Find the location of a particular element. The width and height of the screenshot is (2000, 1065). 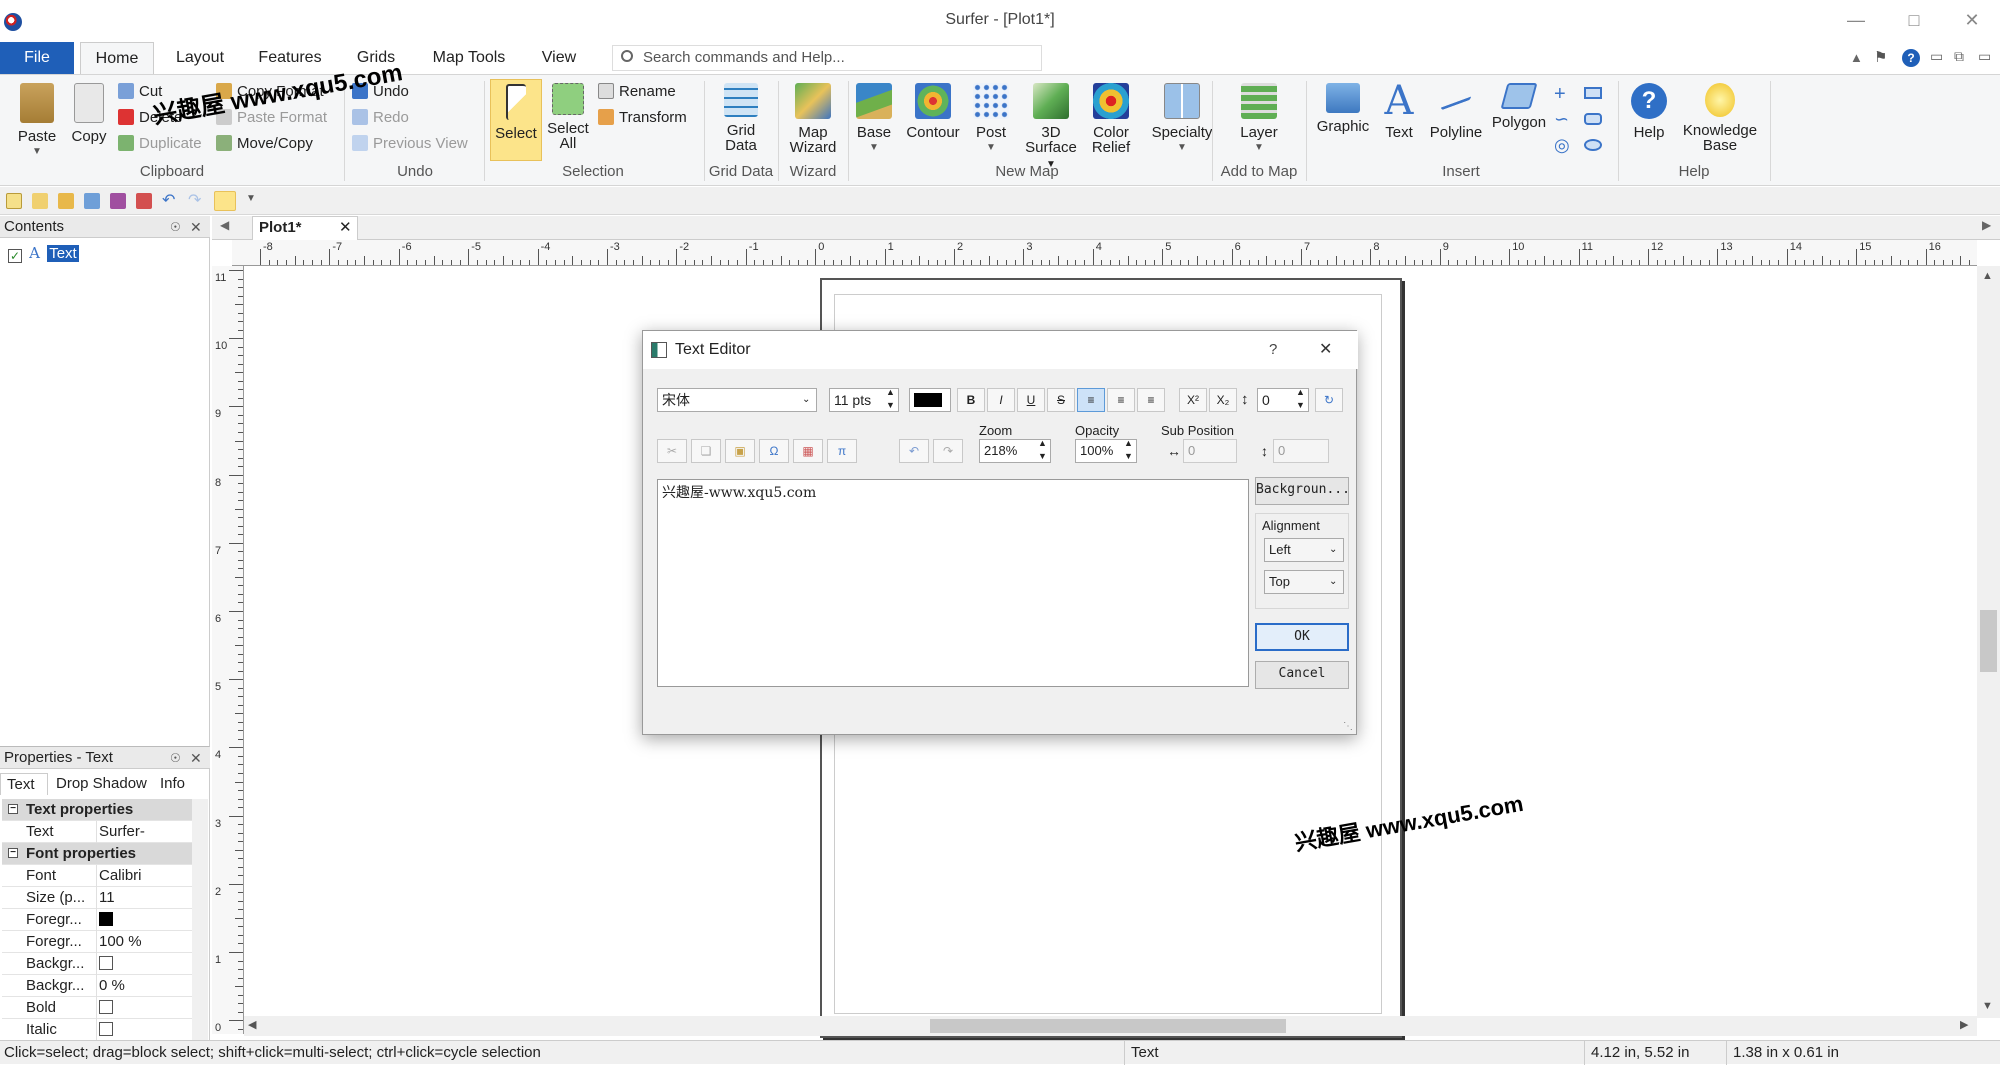

insert-polygon-button: Polygon is located at coordinates (1519, 106).